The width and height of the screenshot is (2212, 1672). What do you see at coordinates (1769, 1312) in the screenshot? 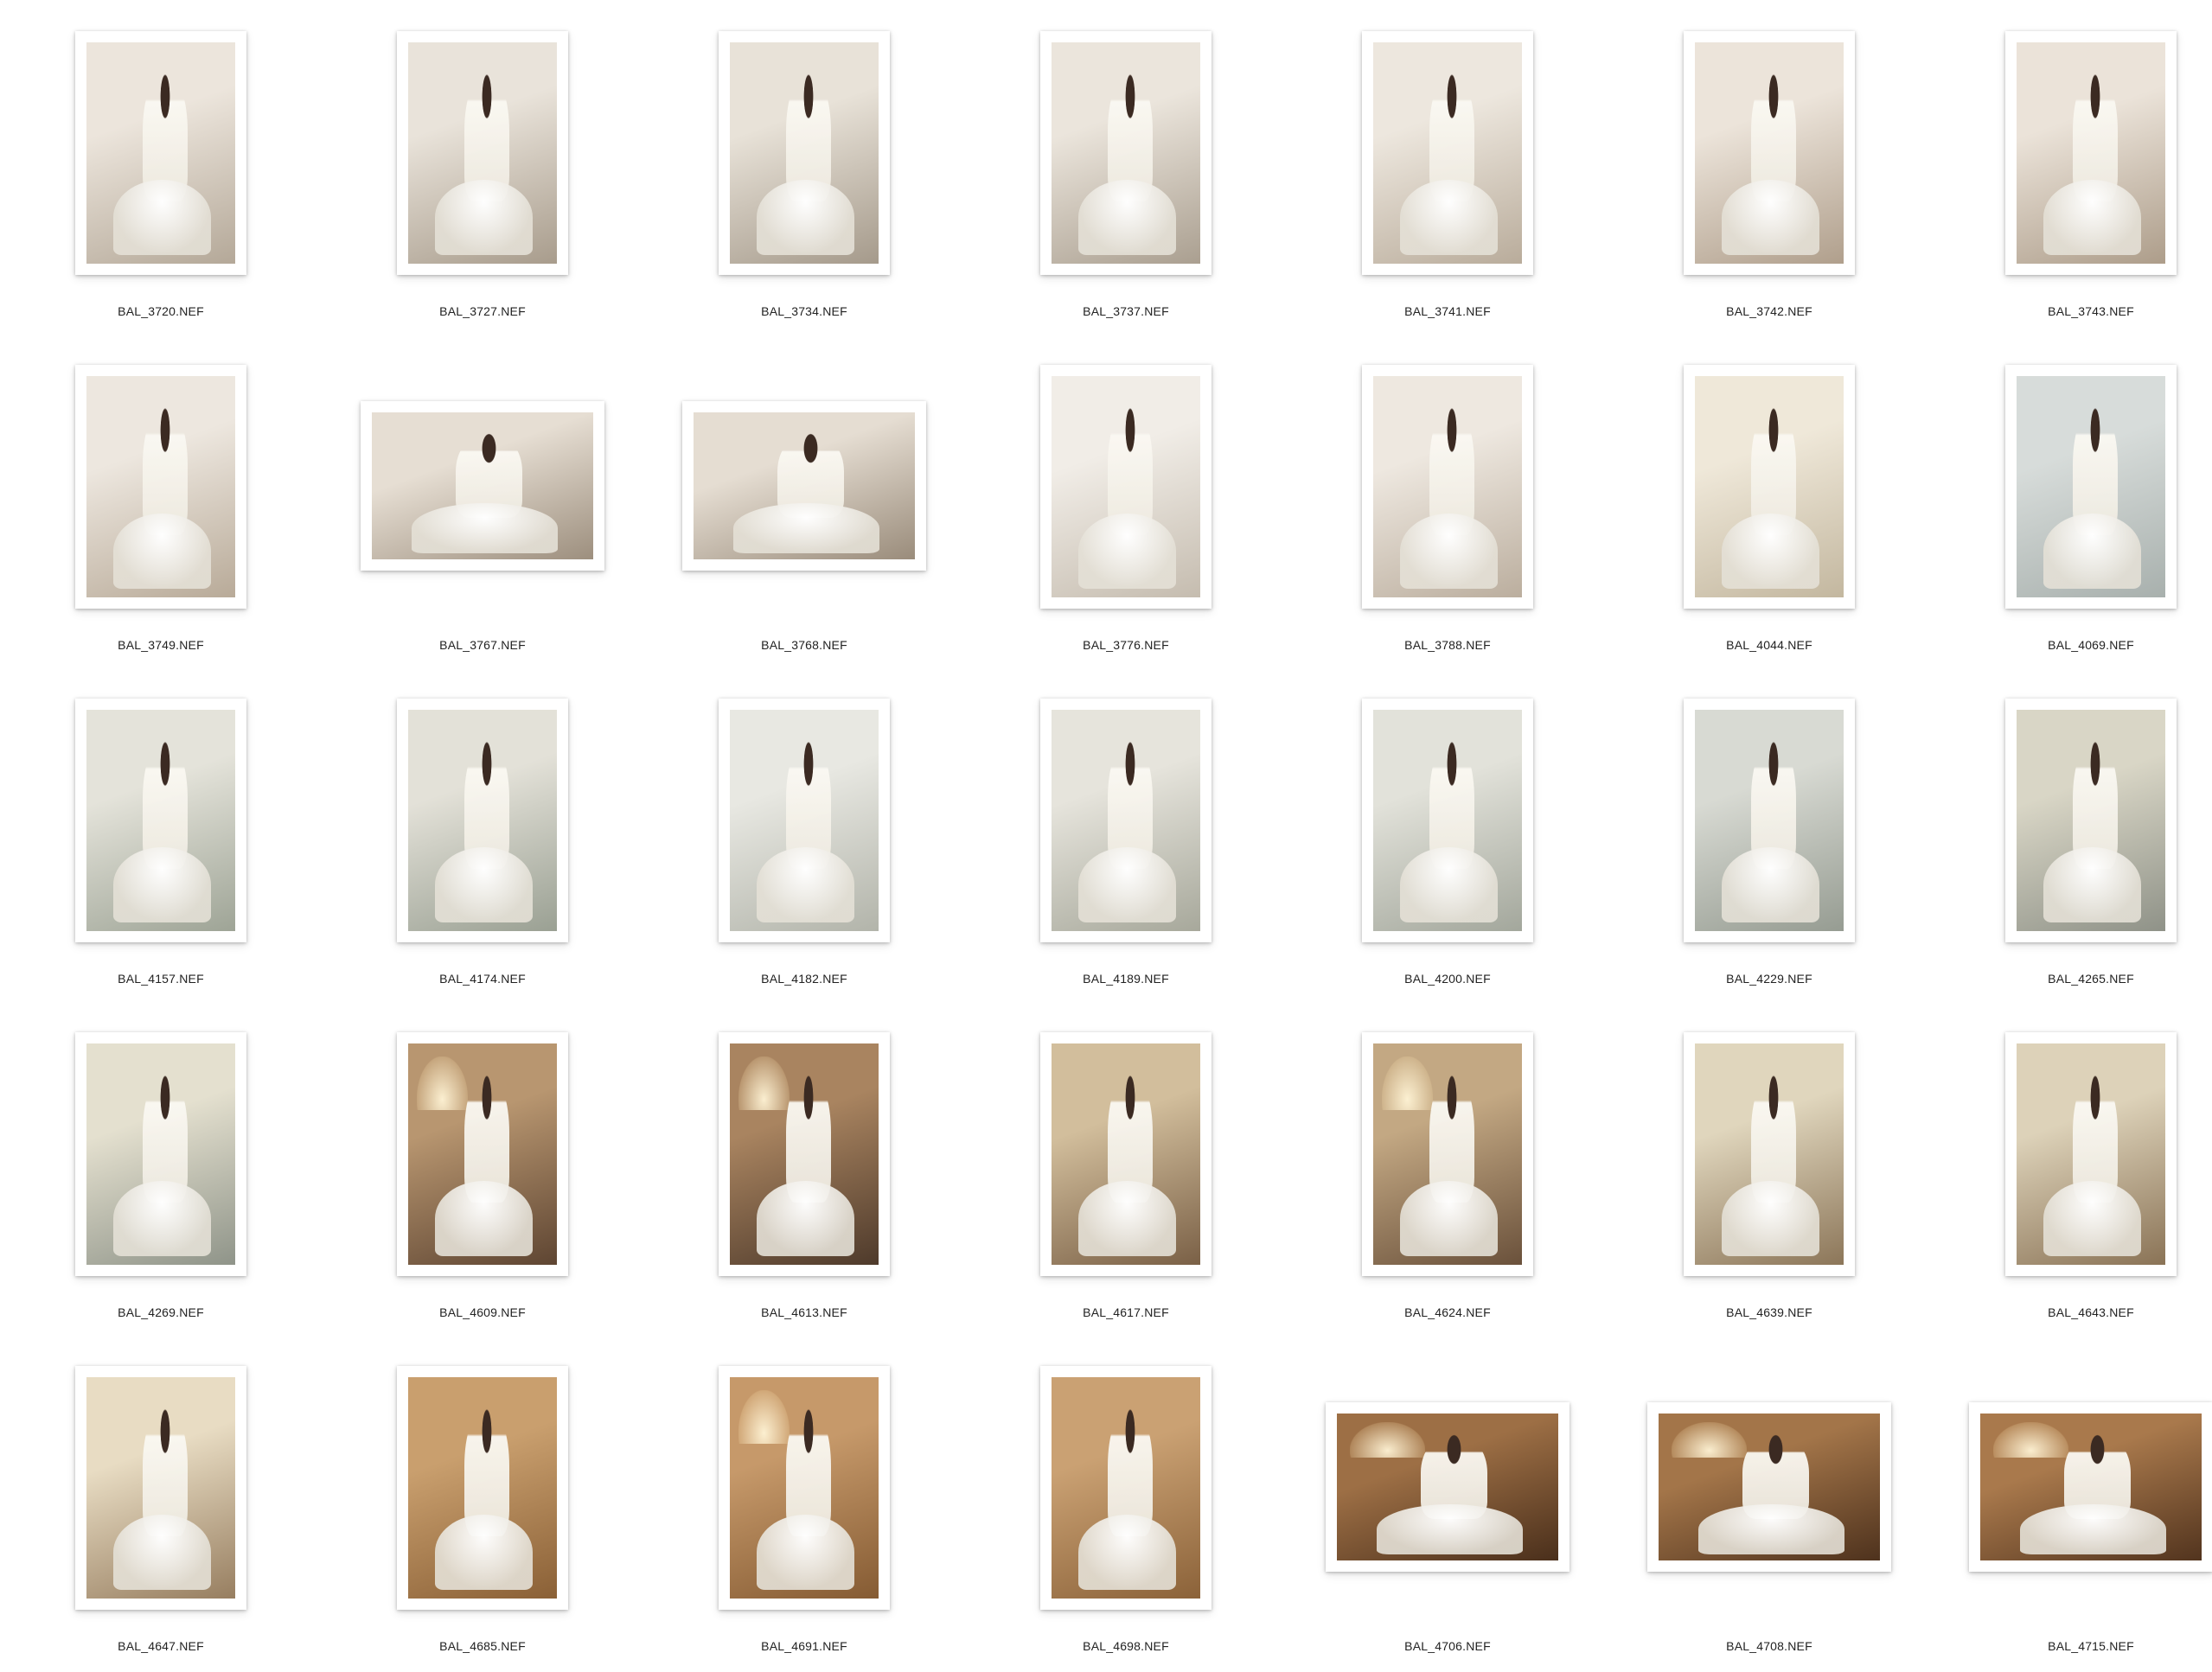
I see `photo-filename: BAL_4639.NEF` at bounding box center [1769, 1312].